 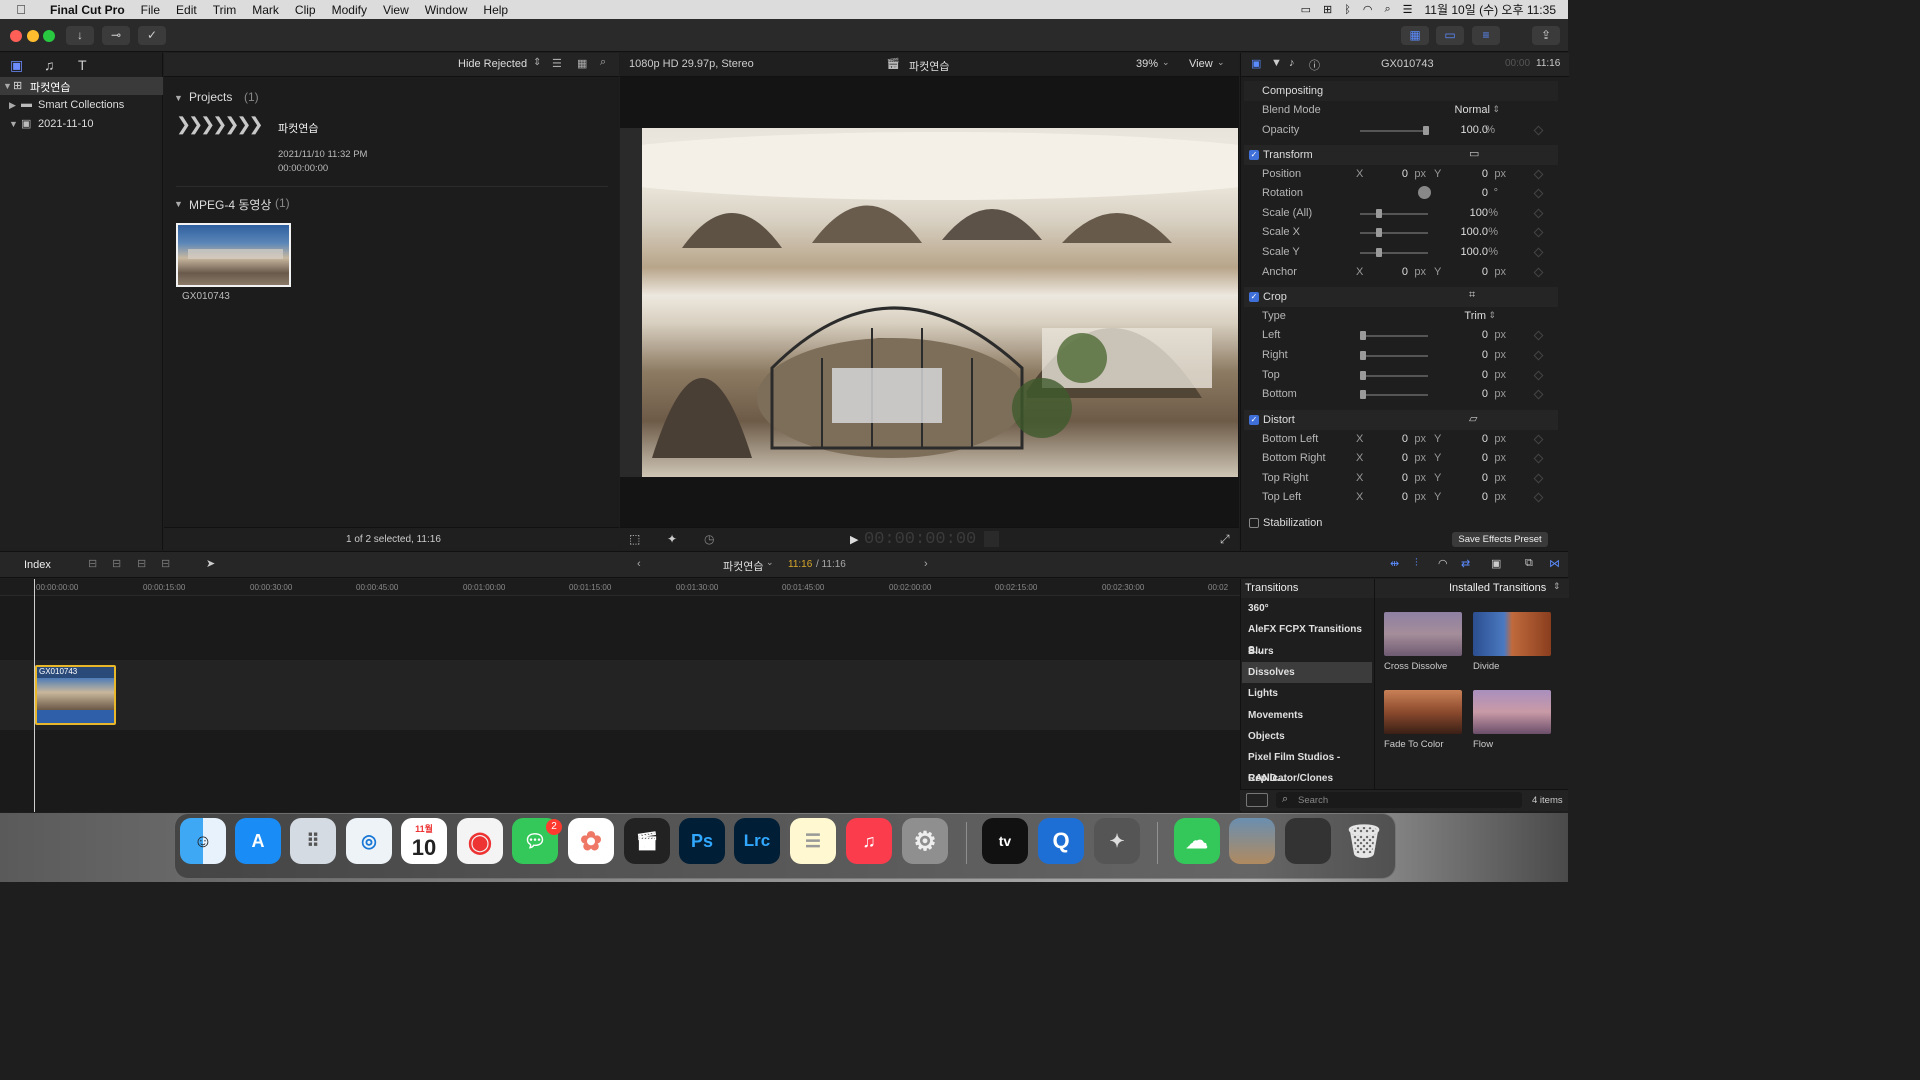 I want to click on apple-tv-icon: tv, so click(x=1005, y=841).